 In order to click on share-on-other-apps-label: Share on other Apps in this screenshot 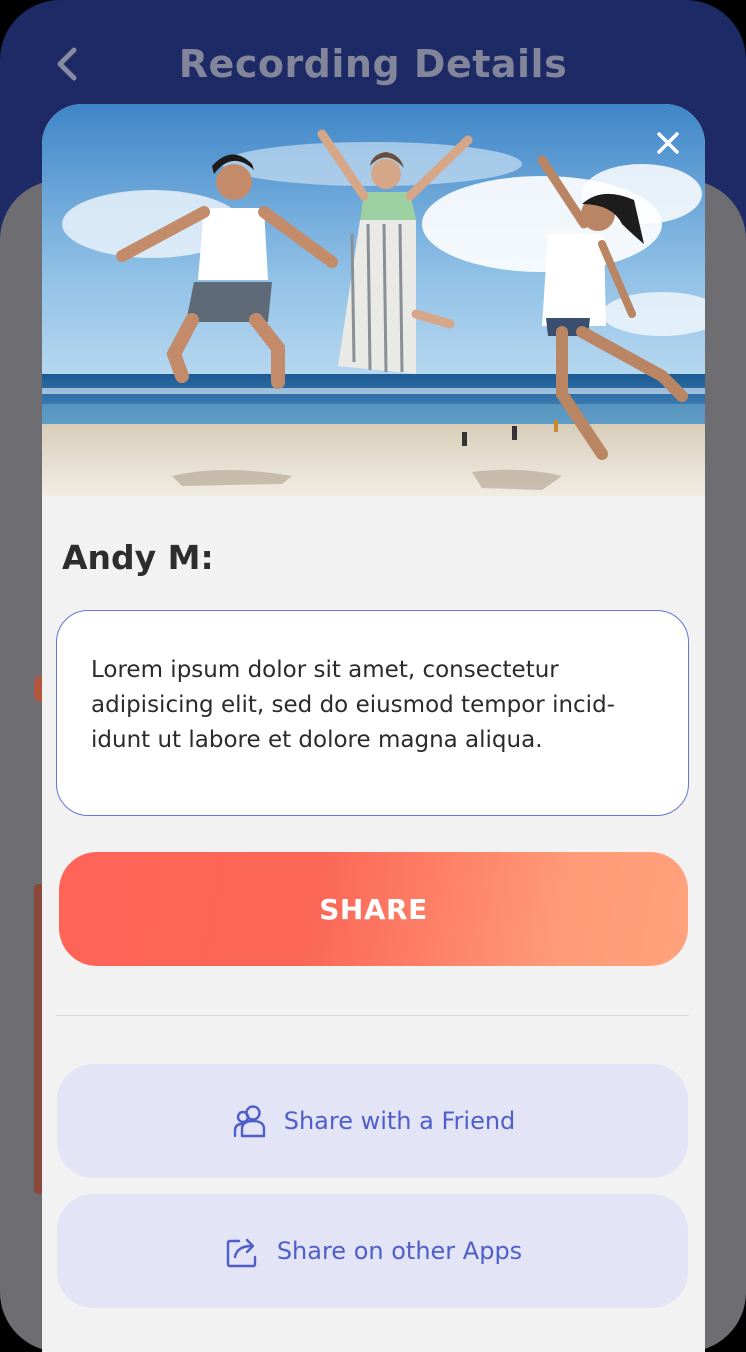, I will do `click(399, 1251)`.